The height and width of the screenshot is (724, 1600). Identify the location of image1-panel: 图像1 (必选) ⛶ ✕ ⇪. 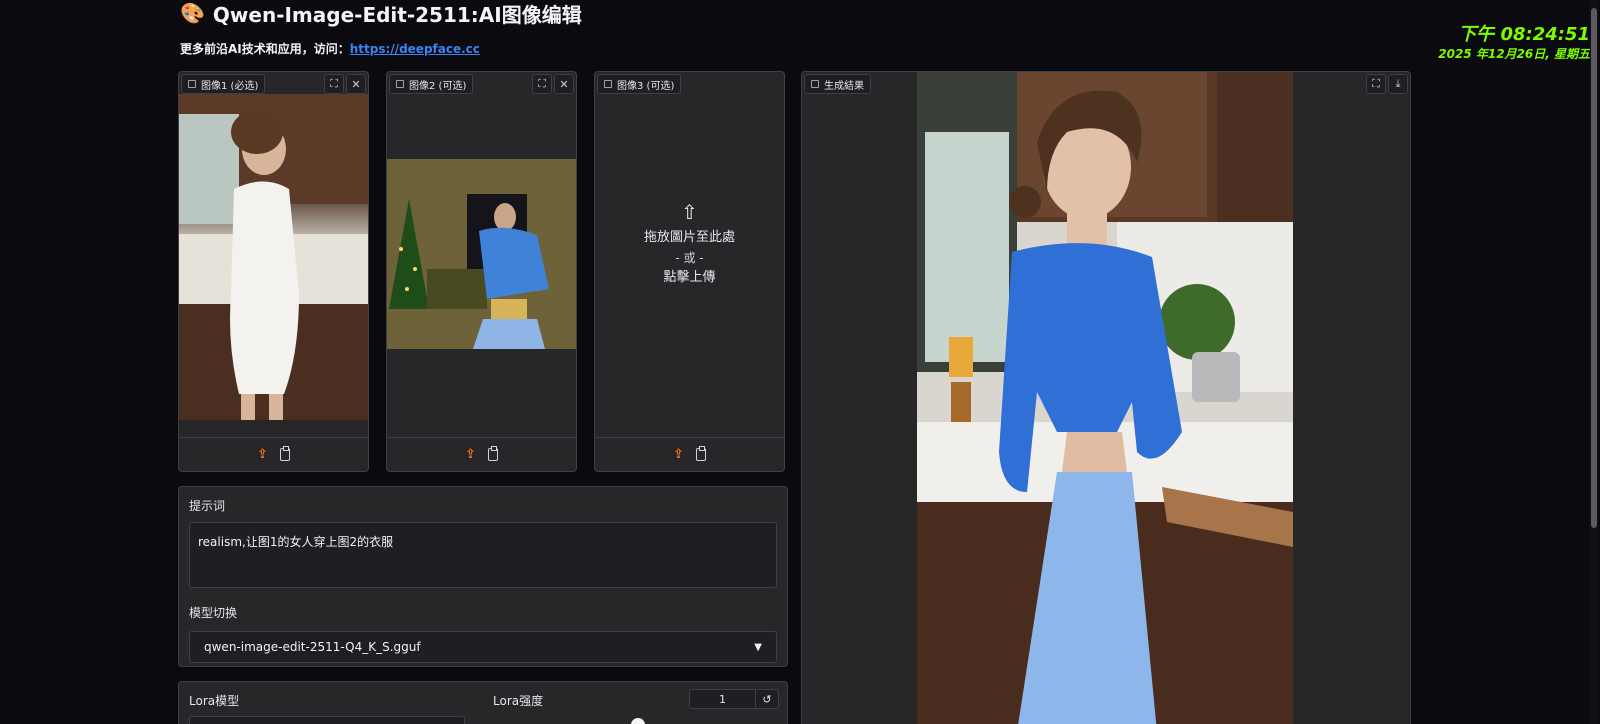
(273, 271).